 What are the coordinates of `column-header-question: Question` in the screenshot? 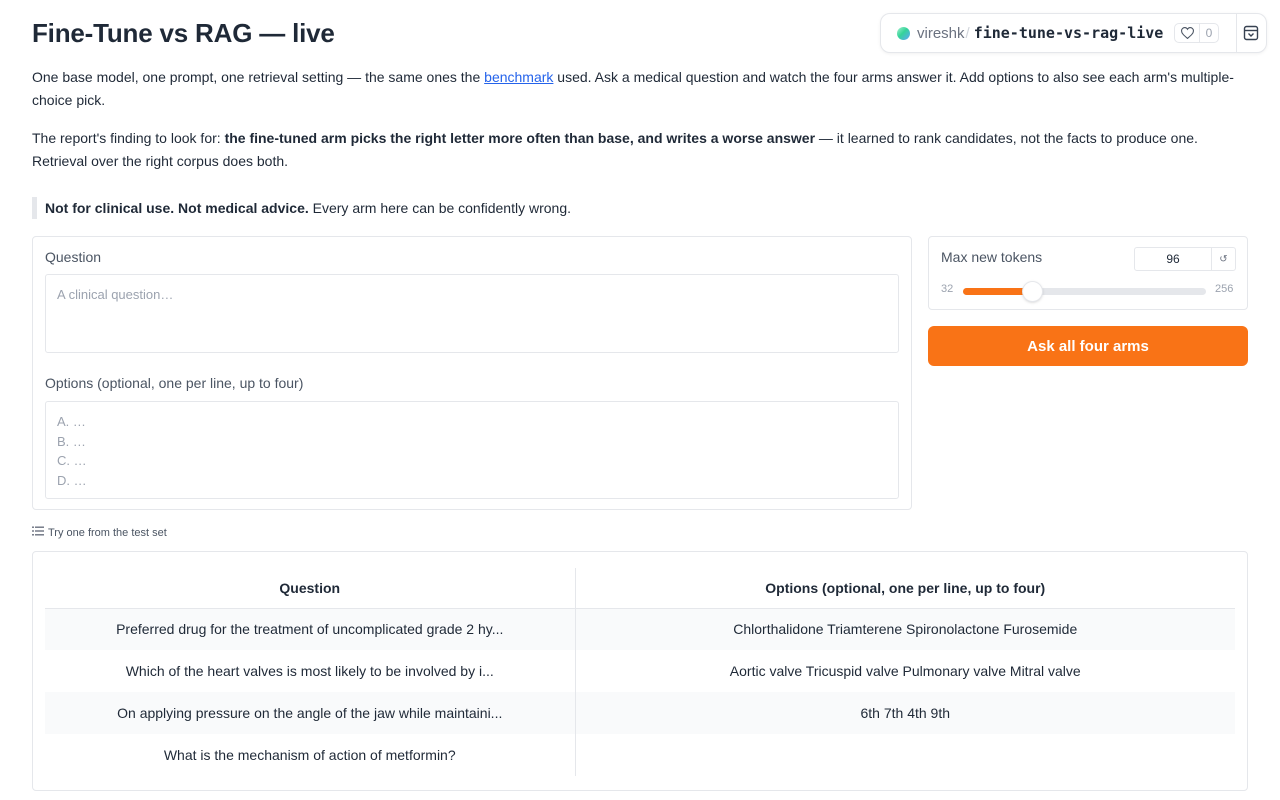 It's located at (310, 588).